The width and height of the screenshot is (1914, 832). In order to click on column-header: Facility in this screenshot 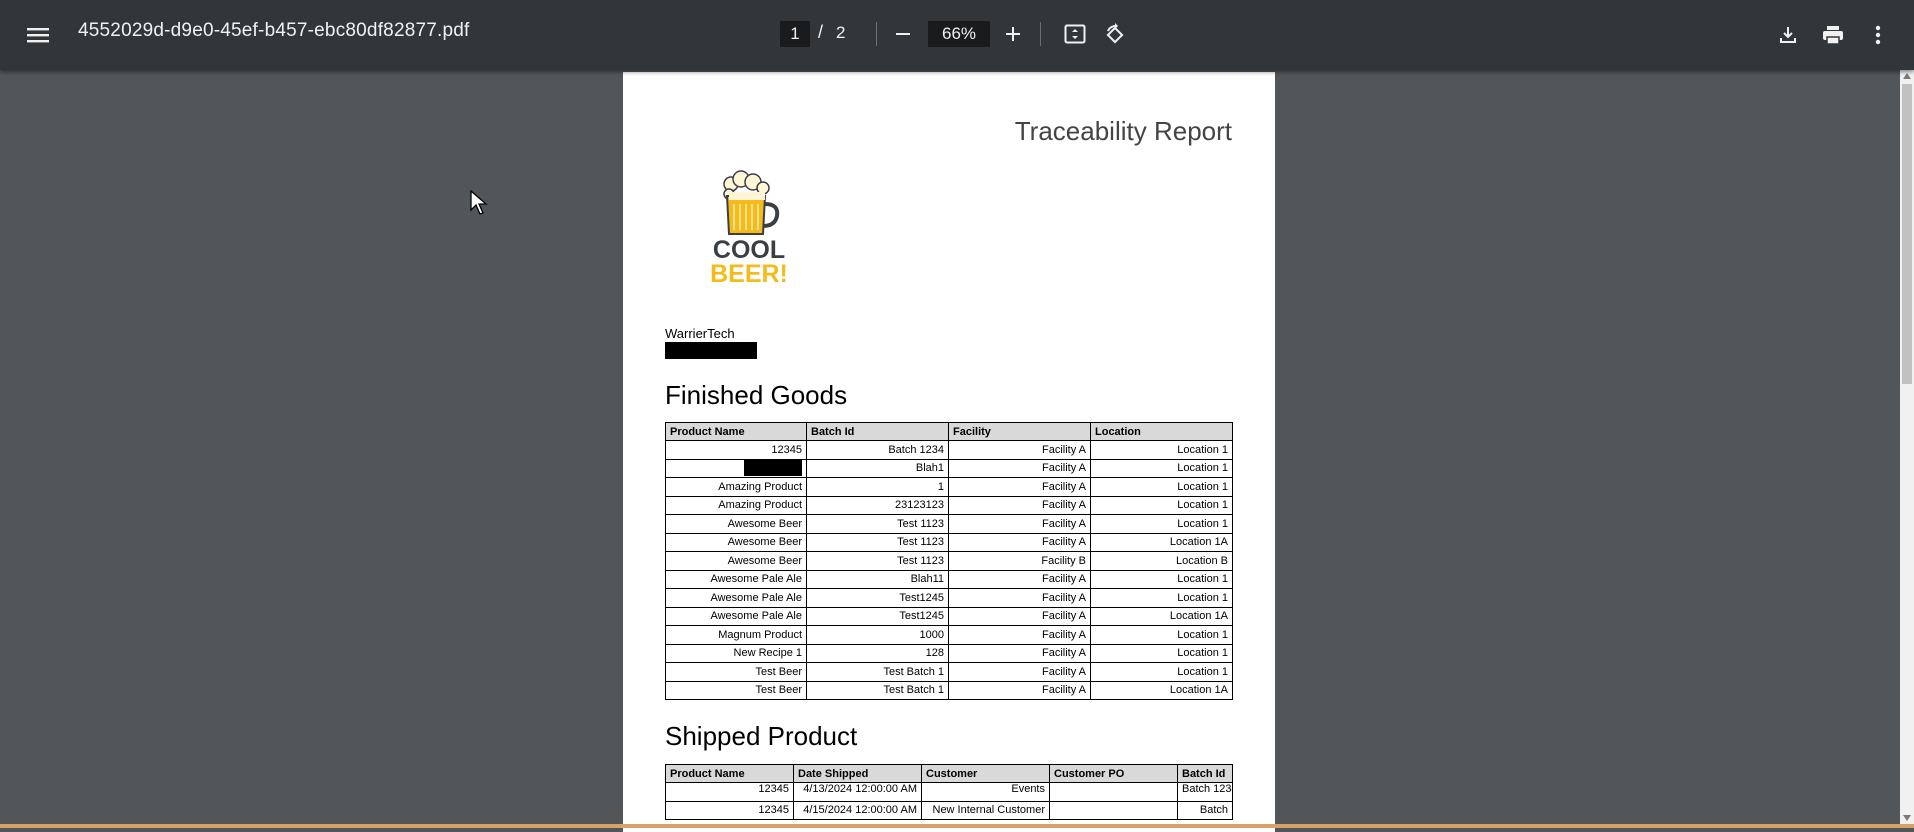, I will do `click(1019, 431)`.